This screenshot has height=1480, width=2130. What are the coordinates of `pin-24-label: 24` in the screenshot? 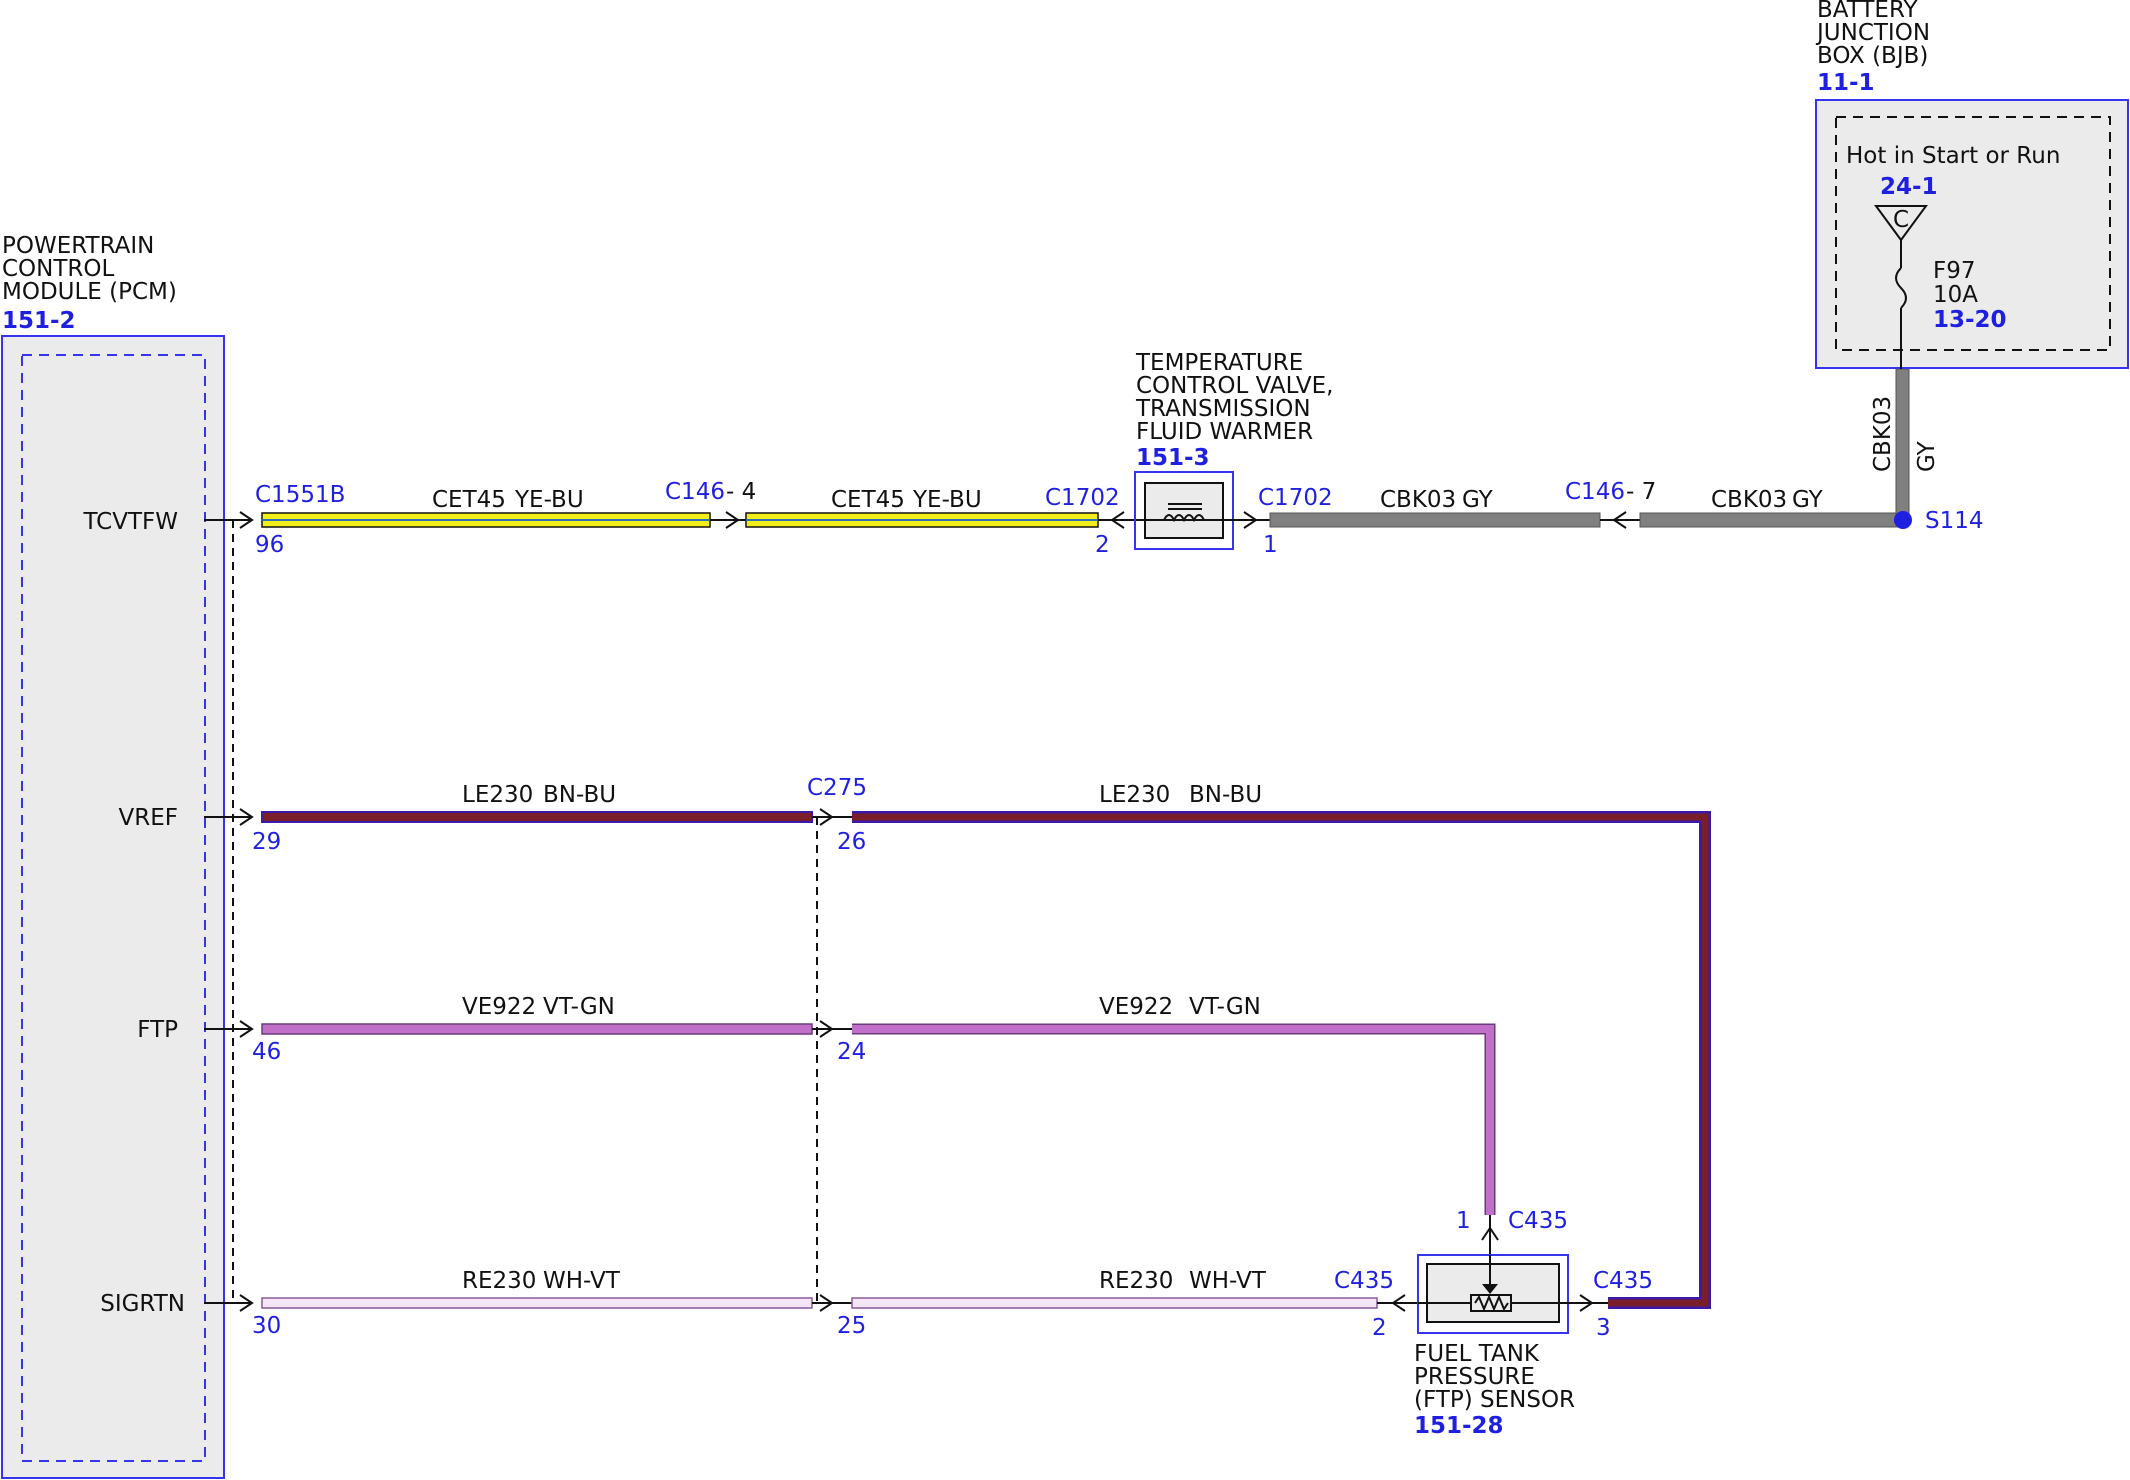 It's located at (851, 1052).